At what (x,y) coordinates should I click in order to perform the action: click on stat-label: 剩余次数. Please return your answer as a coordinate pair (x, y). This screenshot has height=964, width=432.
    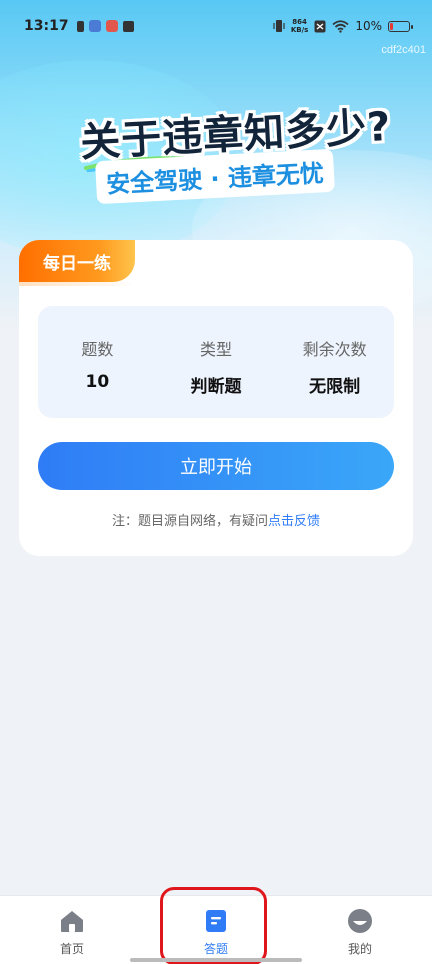
    Looking at the image, I should click on (334, 349).